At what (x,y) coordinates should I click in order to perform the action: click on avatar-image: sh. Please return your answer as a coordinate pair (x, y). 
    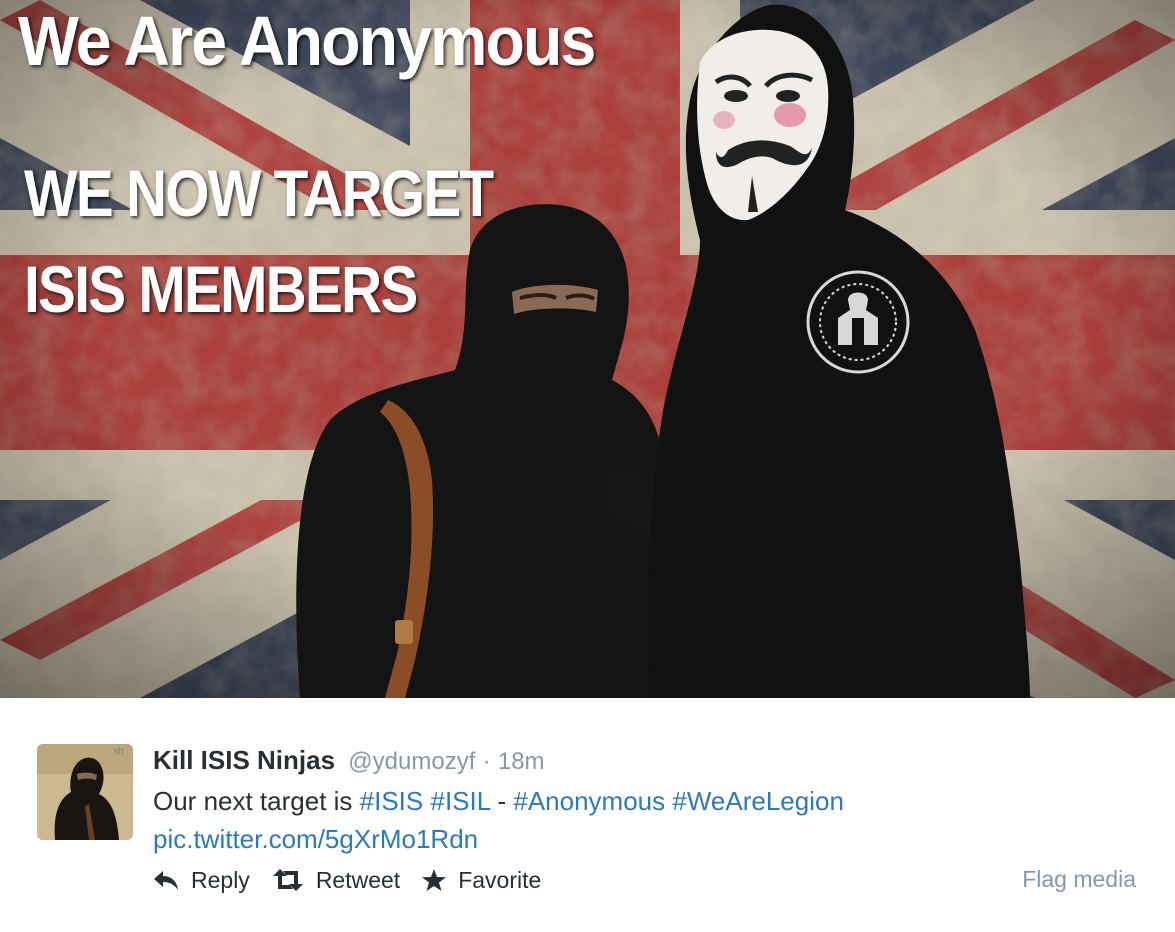
    Looking at the image, I should click on (85, 792).